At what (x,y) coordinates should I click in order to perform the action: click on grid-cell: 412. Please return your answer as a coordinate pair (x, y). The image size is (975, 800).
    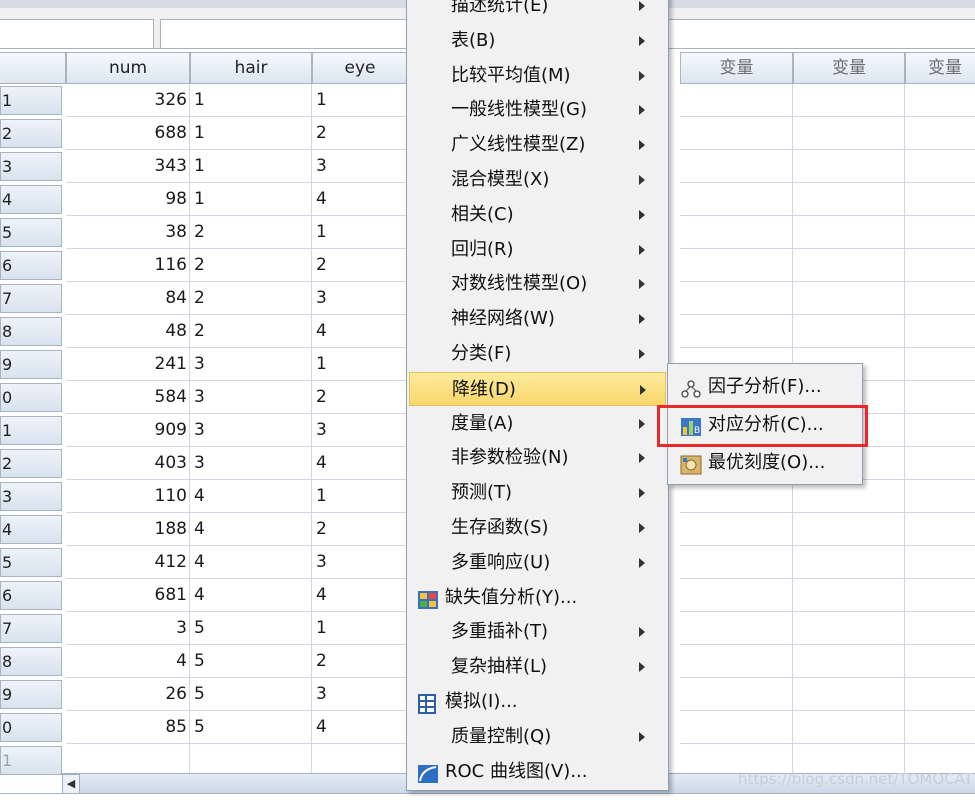
    Looking at the image, I should click on (128, 562).